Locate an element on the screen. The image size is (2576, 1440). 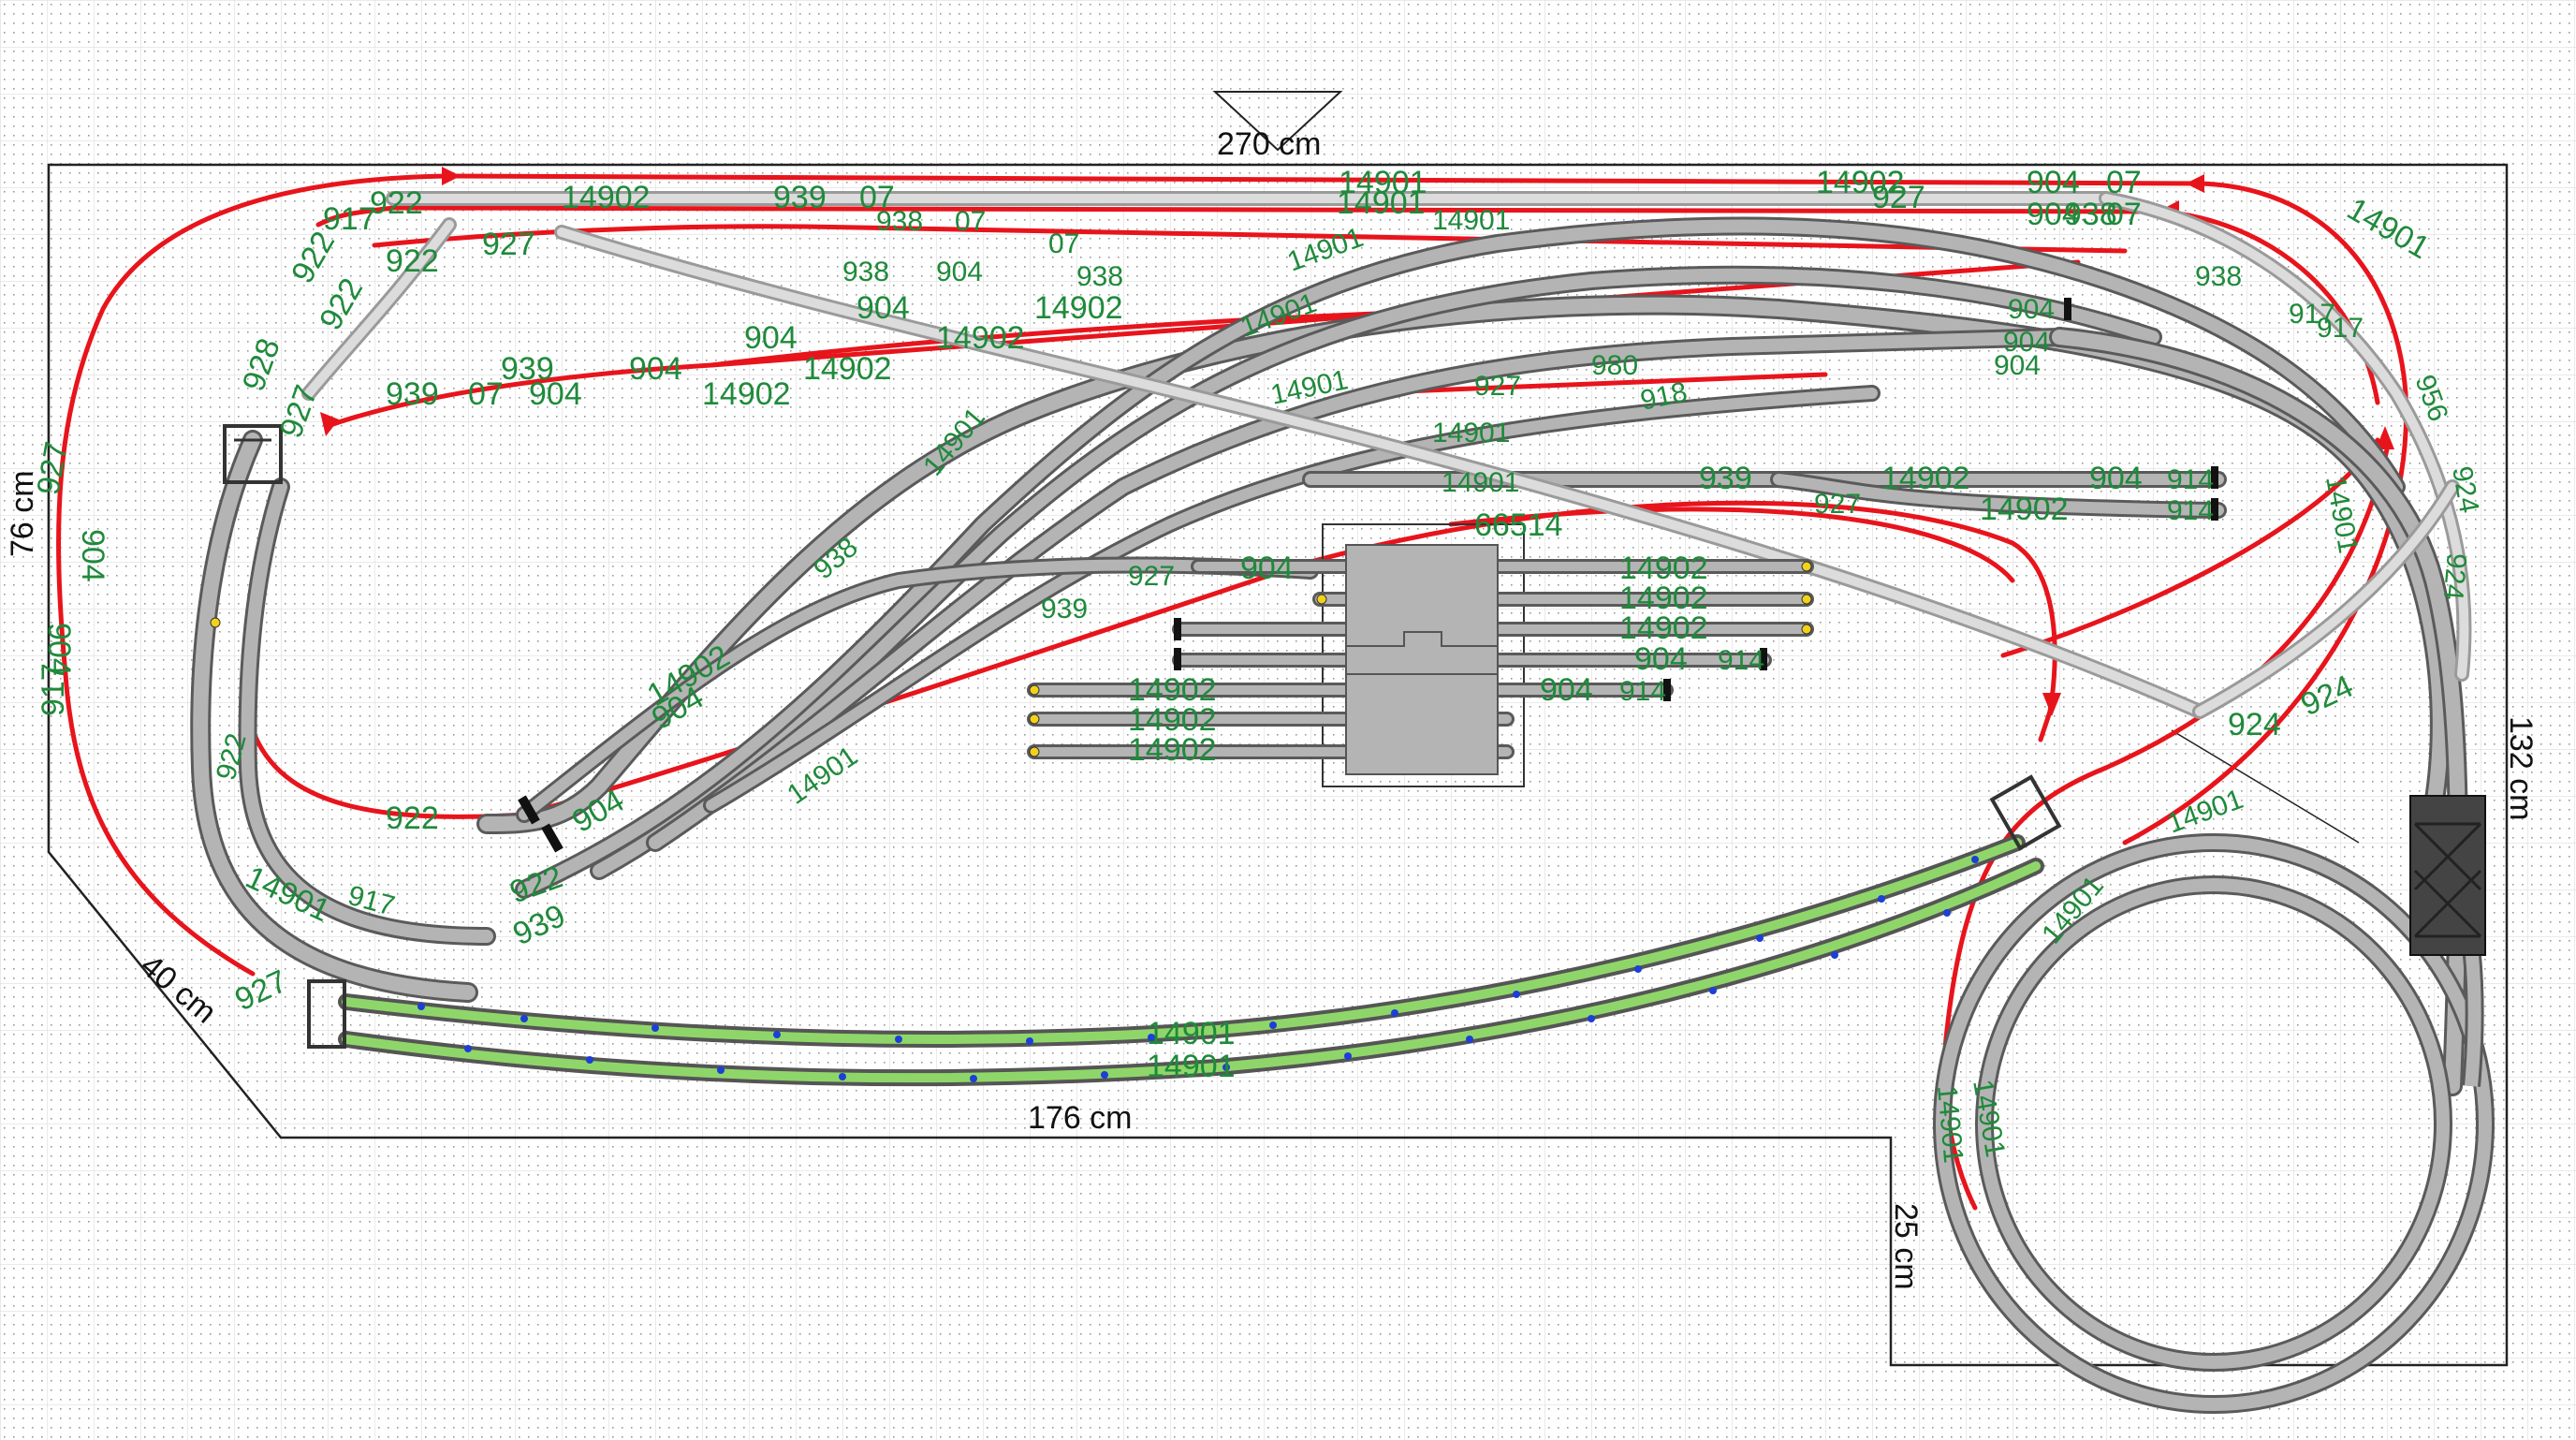
label-cd-7: 980 is located at coordinates (1615, 365).